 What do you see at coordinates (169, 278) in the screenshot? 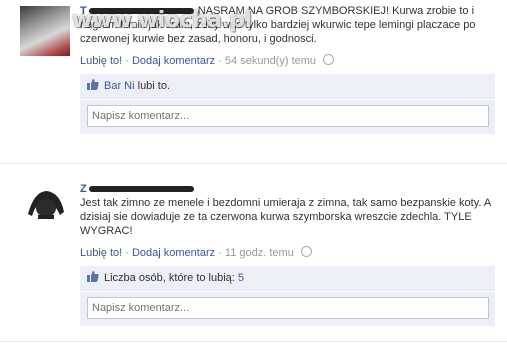
I see `likes-text: Liczba osób, które to lubią:` at bounding box center [169, 278].